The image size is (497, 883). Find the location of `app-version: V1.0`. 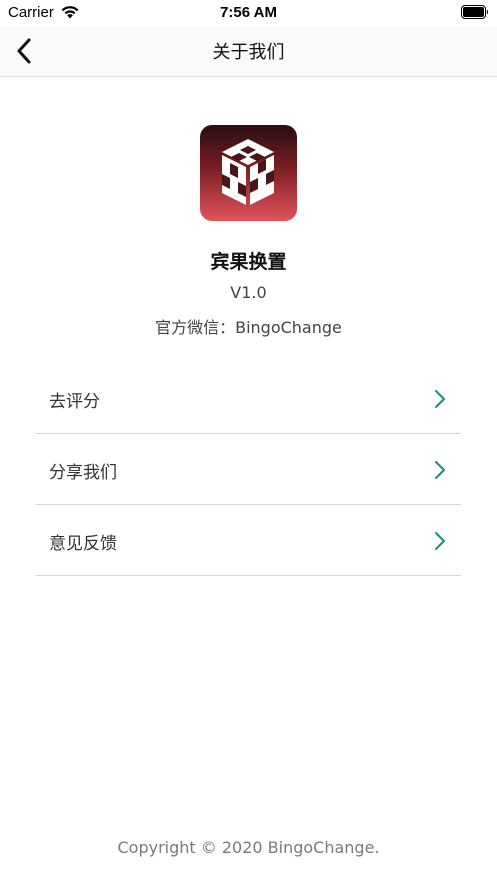

app-version: V1.0 is located at coordinates (248, 292).